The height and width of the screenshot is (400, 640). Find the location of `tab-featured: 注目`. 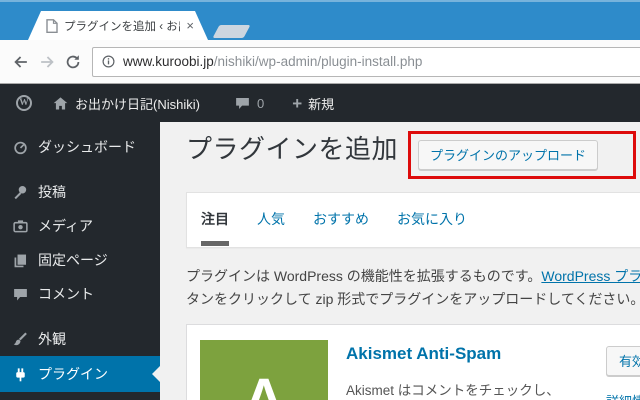

tab-featured: 注目 is located at coordinates (215, 227).